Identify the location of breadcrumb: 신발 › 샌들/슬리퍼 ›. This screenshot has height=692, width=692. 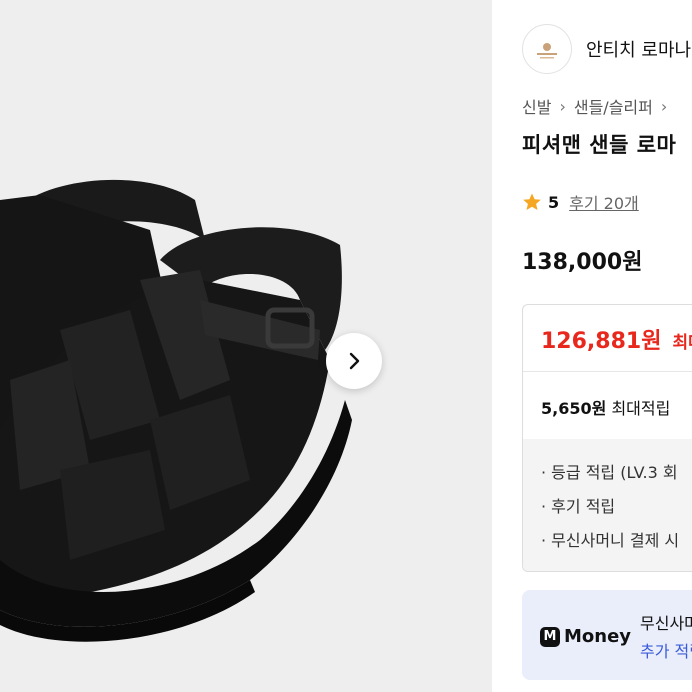
(598, 106).